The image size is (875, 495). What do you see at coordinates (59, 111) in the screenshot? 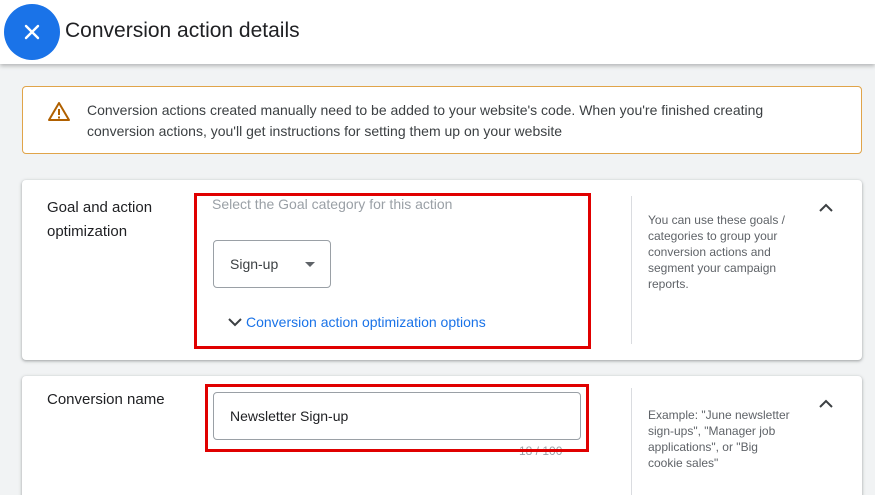
I see `warning-icon` at bounding box center [59, 111].